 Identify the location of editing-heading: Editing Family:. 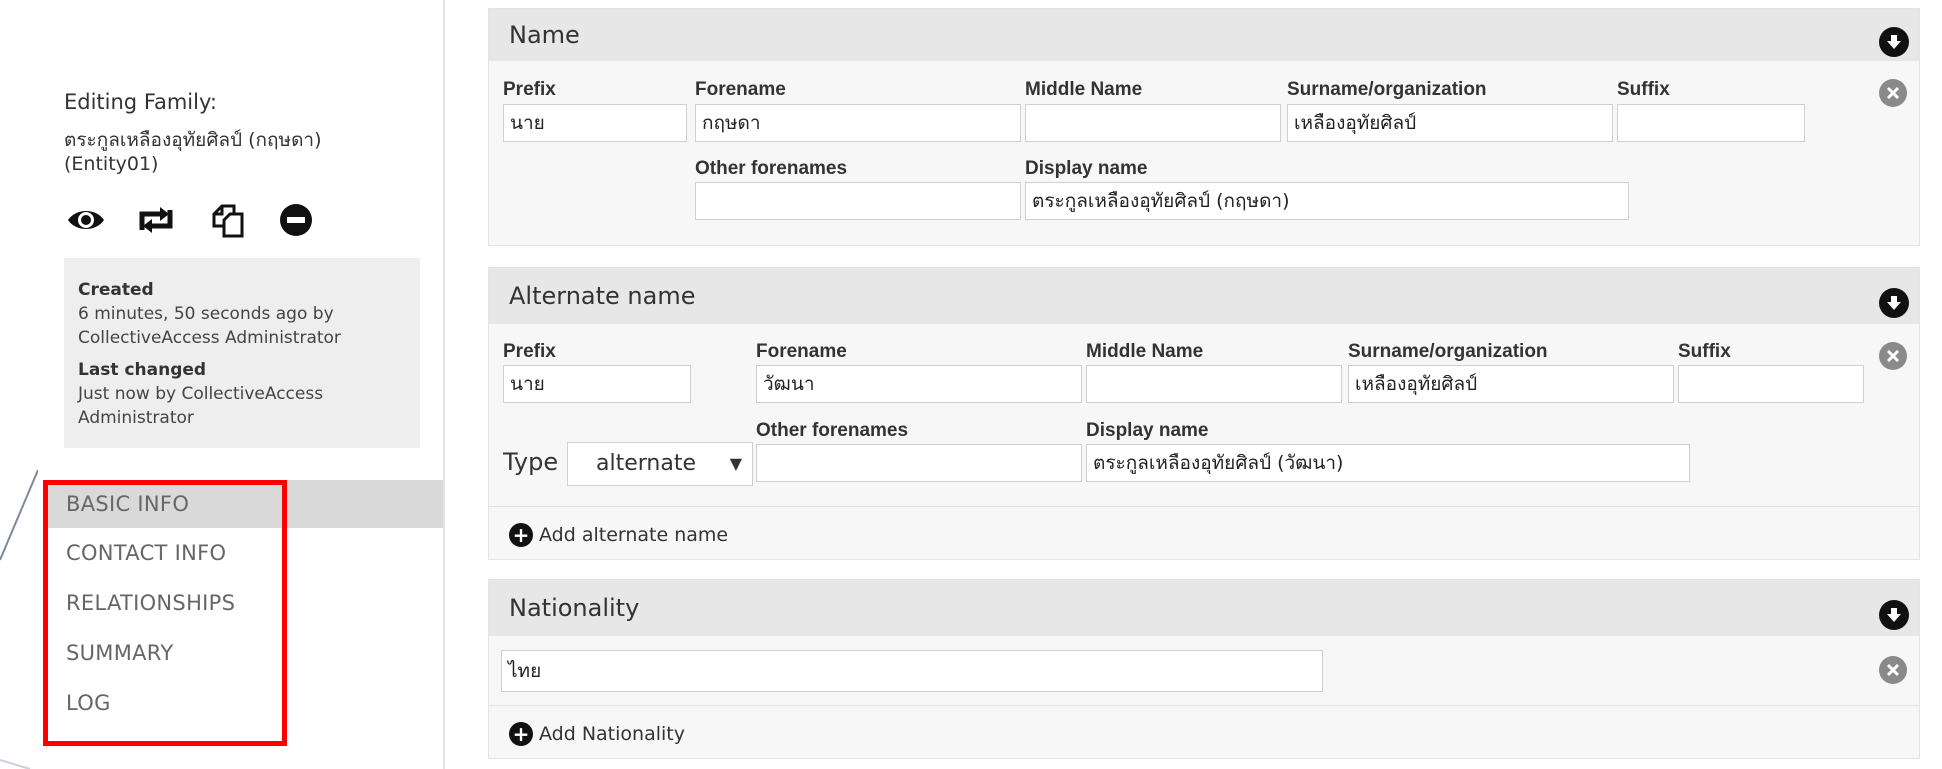
(140, 102).